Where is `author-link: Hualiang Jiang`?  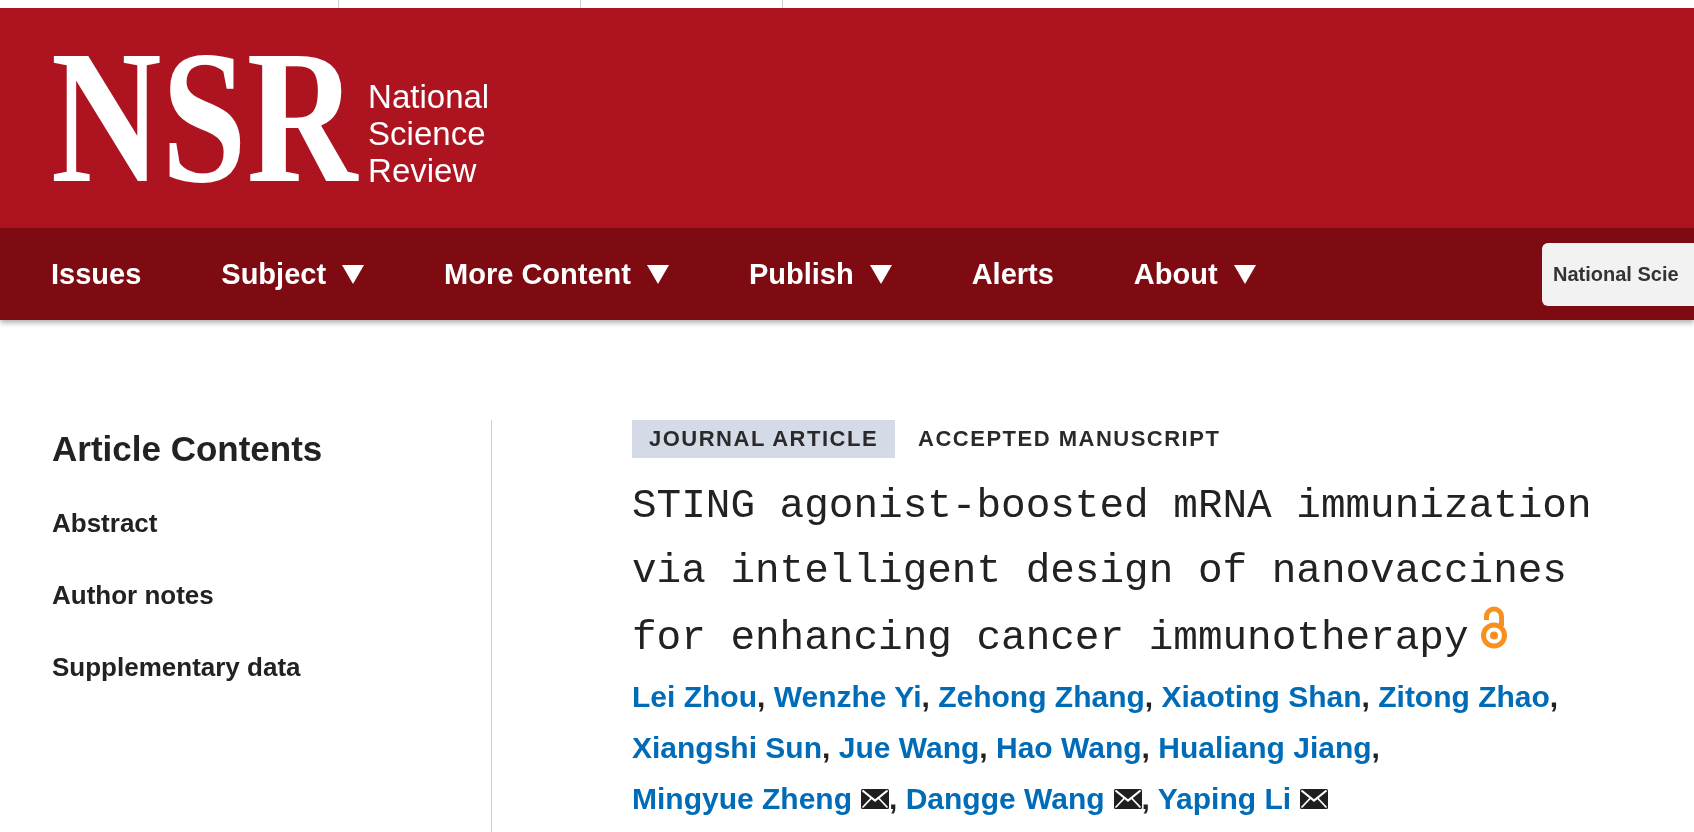 author-link: Hualiang Jiang is located at coordinates (1265, 747).